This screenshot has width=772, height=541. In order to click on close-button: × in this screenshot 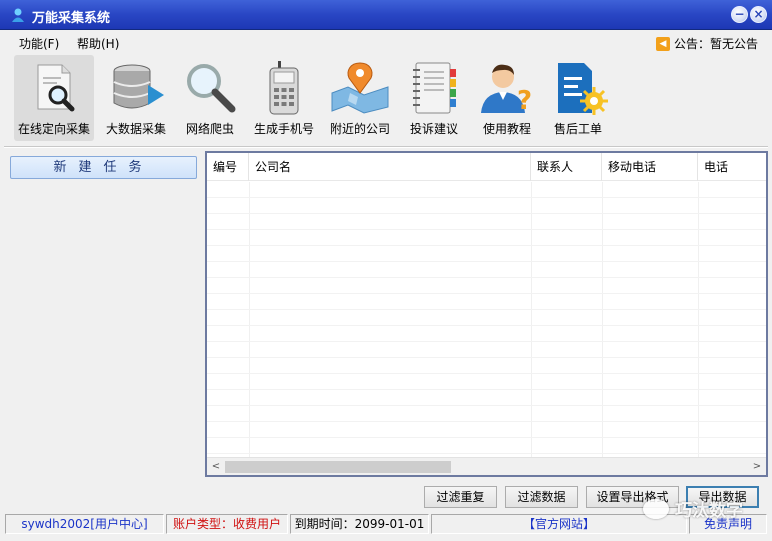, I will do `click(758, 14)`.